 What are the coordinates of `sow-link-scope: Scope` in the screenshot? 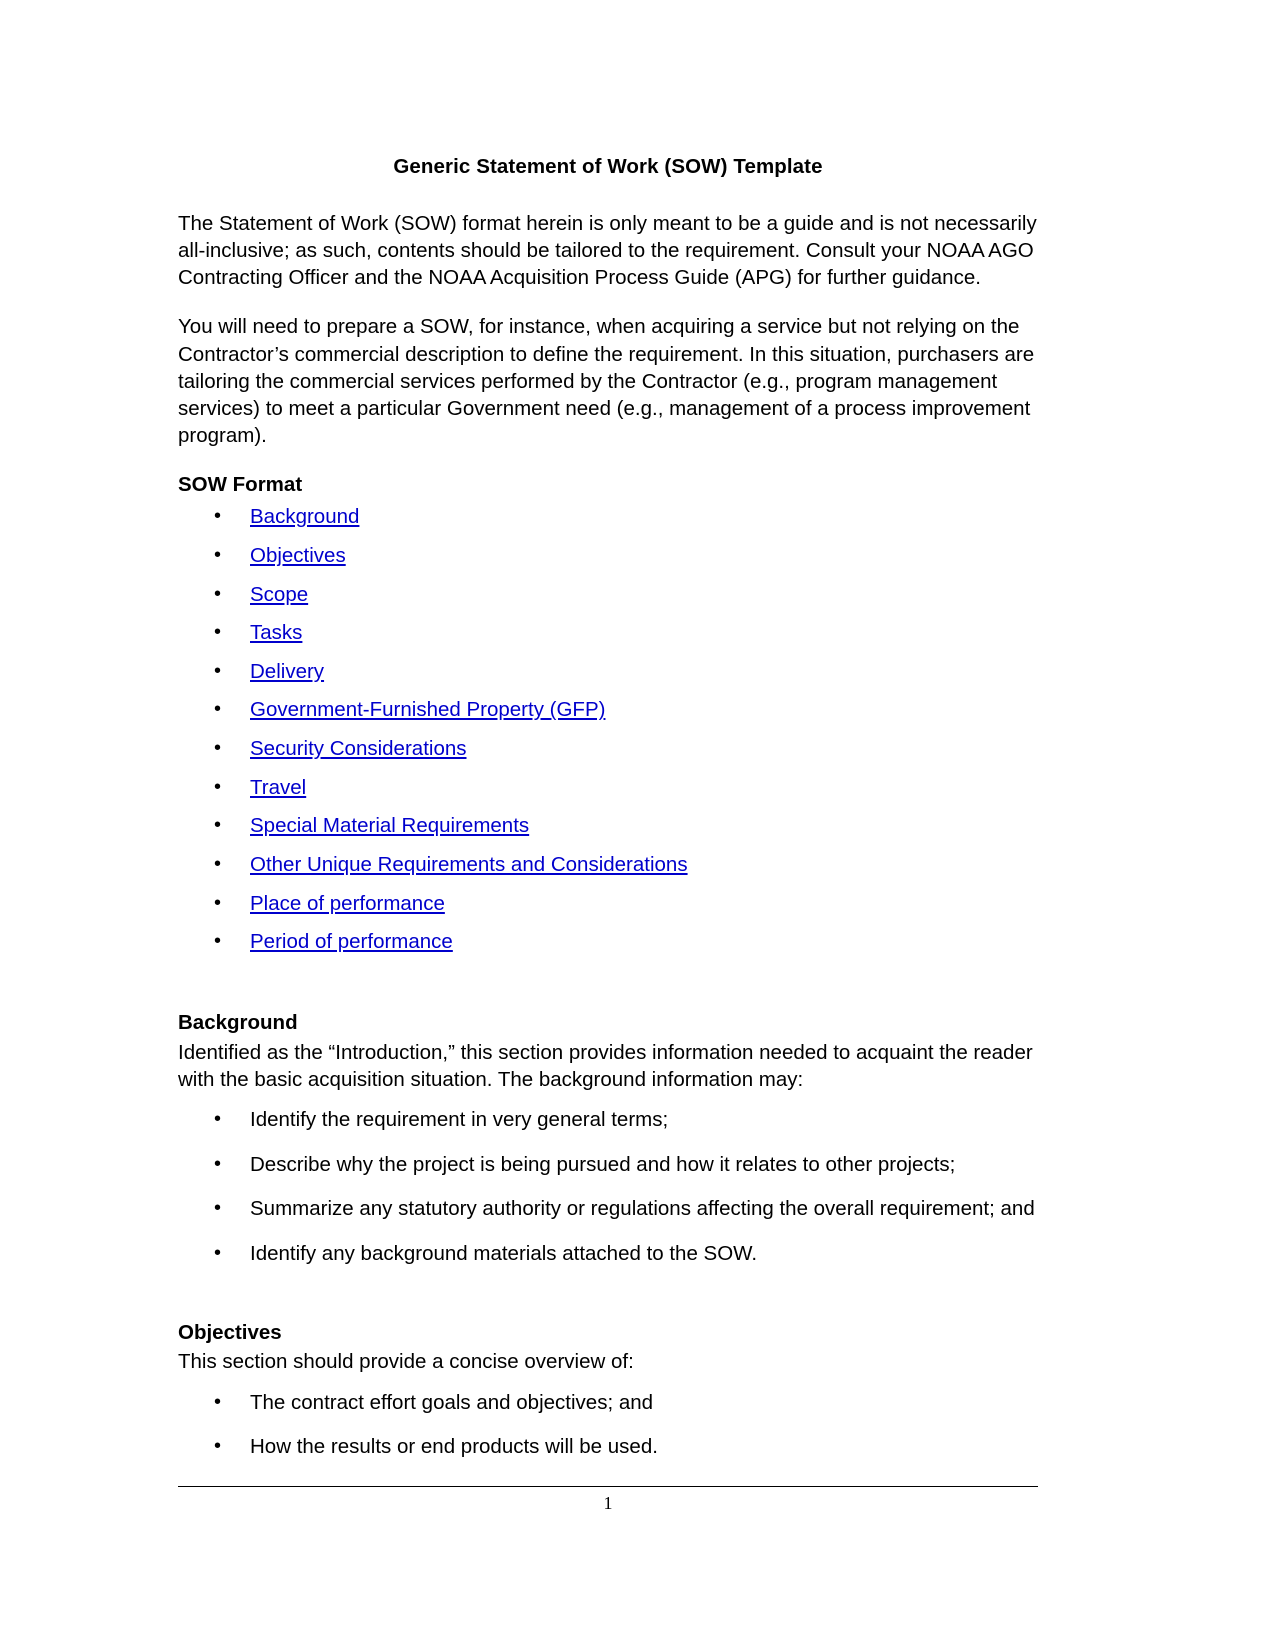 It's located at (279, 594).